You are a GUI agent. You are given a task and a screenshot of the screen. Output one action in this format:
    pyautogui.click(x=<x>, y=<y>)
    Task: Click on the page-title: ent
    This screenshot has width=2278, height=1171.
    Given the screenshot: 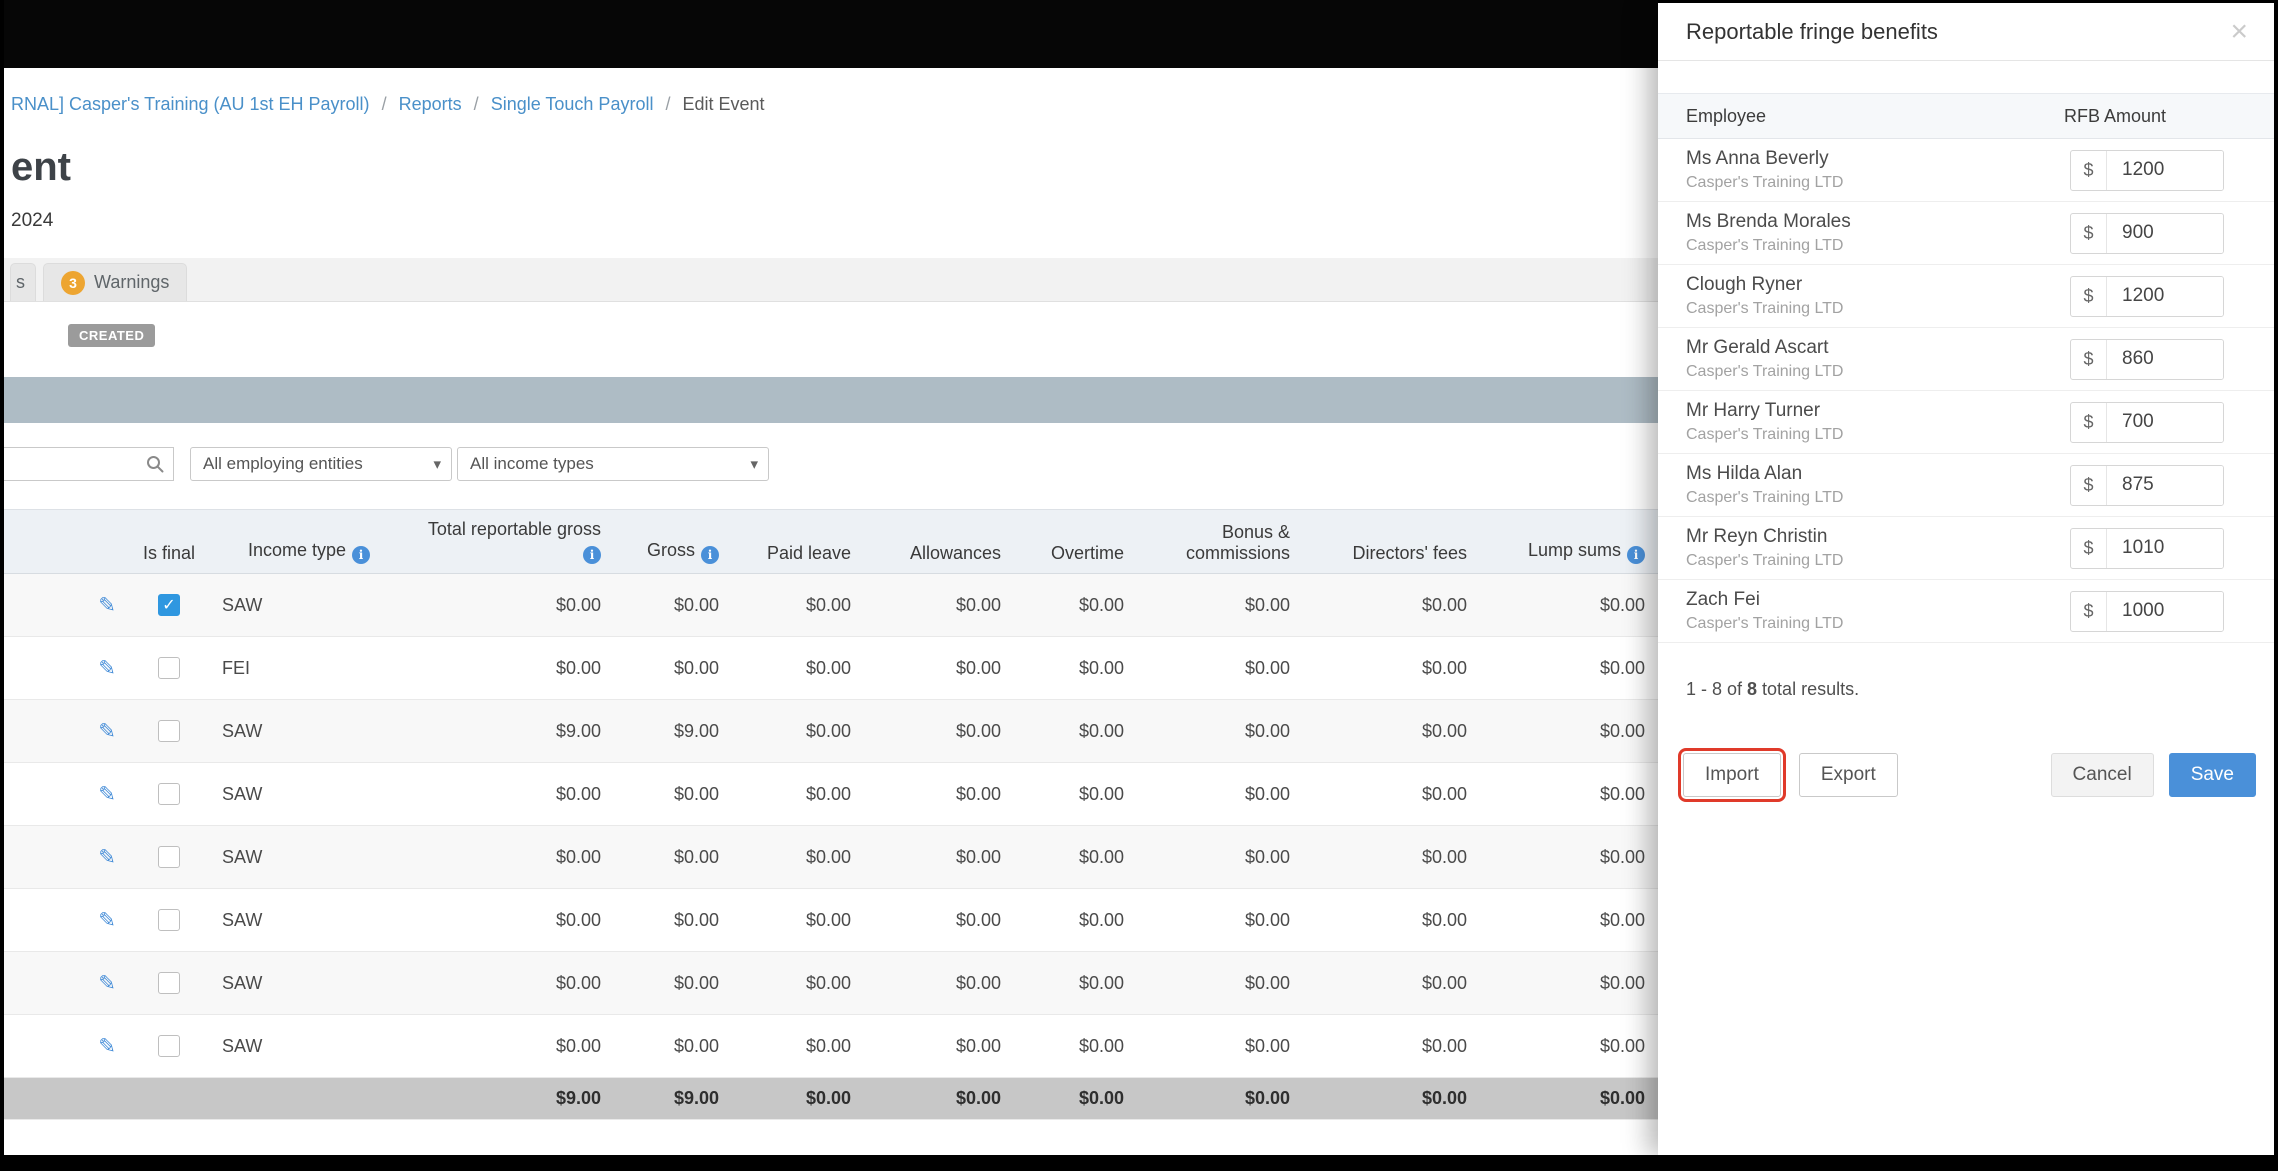 What is the action you would take?
    pyautogui.click(x=41, y=167)
    